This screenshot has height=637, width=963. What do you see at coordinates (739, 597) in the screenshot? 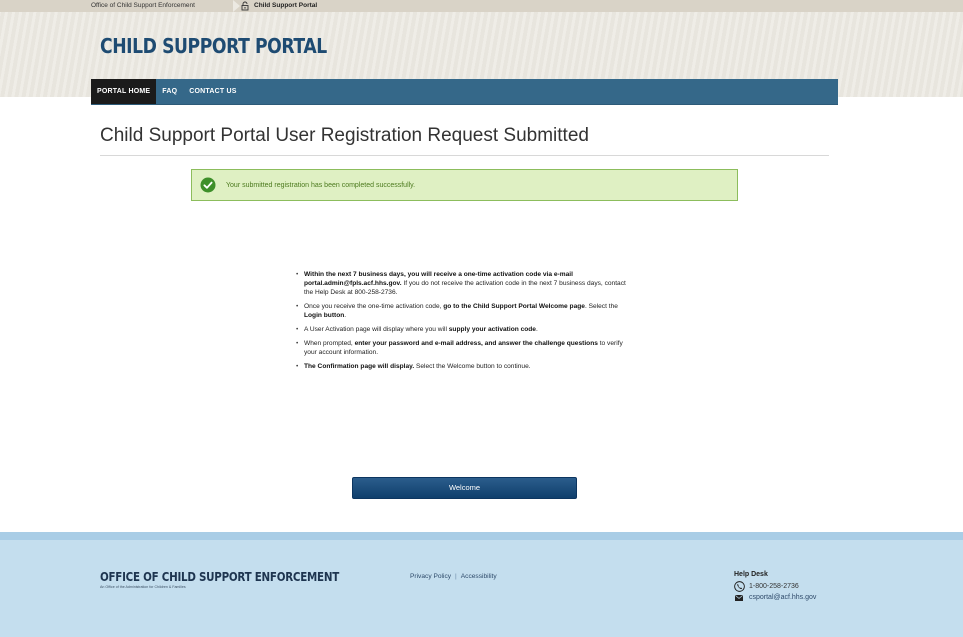
I see `mail-icon` at bounding box center [739, 597].